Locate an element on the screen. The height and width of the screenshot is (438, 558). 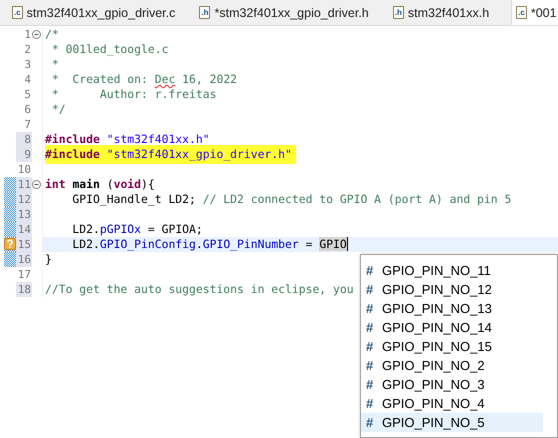
line-number: 1 is located at coordinates (27, 34).